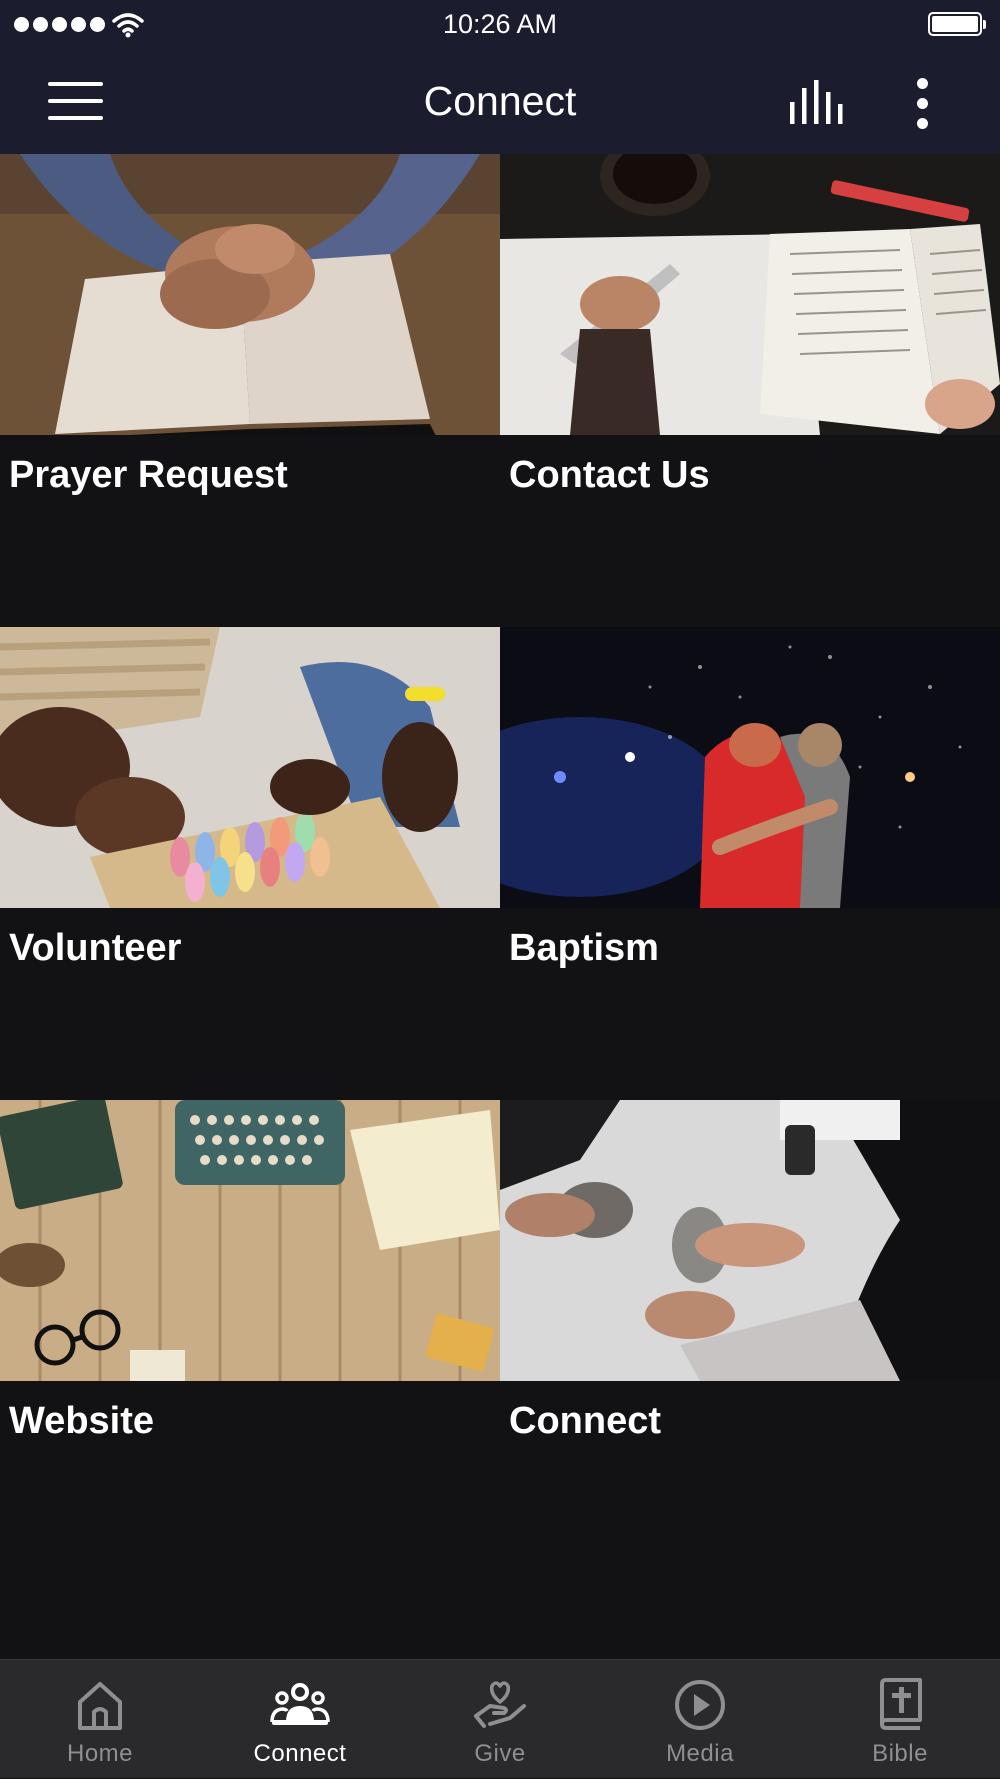  I want to click on tab-label: Connect, so click(300, 1753).